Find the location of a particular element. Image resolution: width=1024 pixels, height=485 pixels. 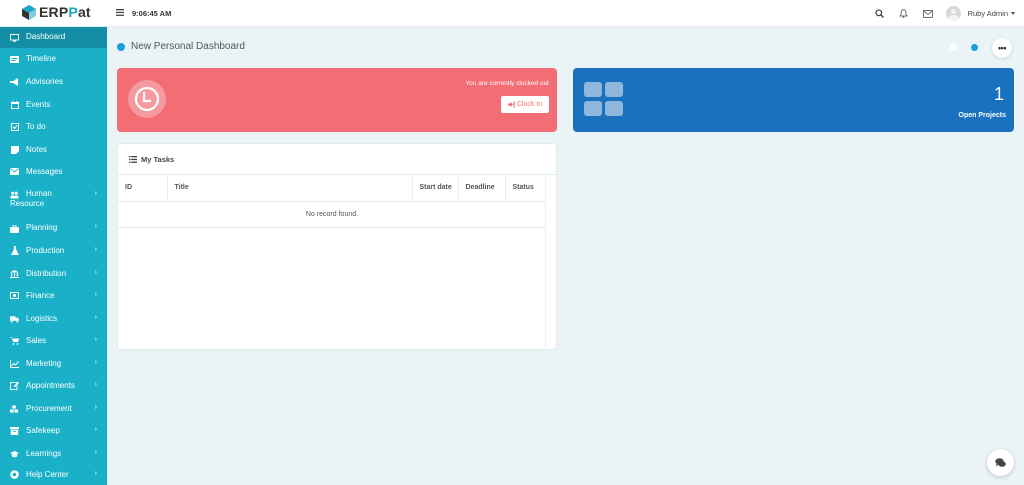

sidebar-item-safekeep: Safekeep › is located at coordinates (53, 430).